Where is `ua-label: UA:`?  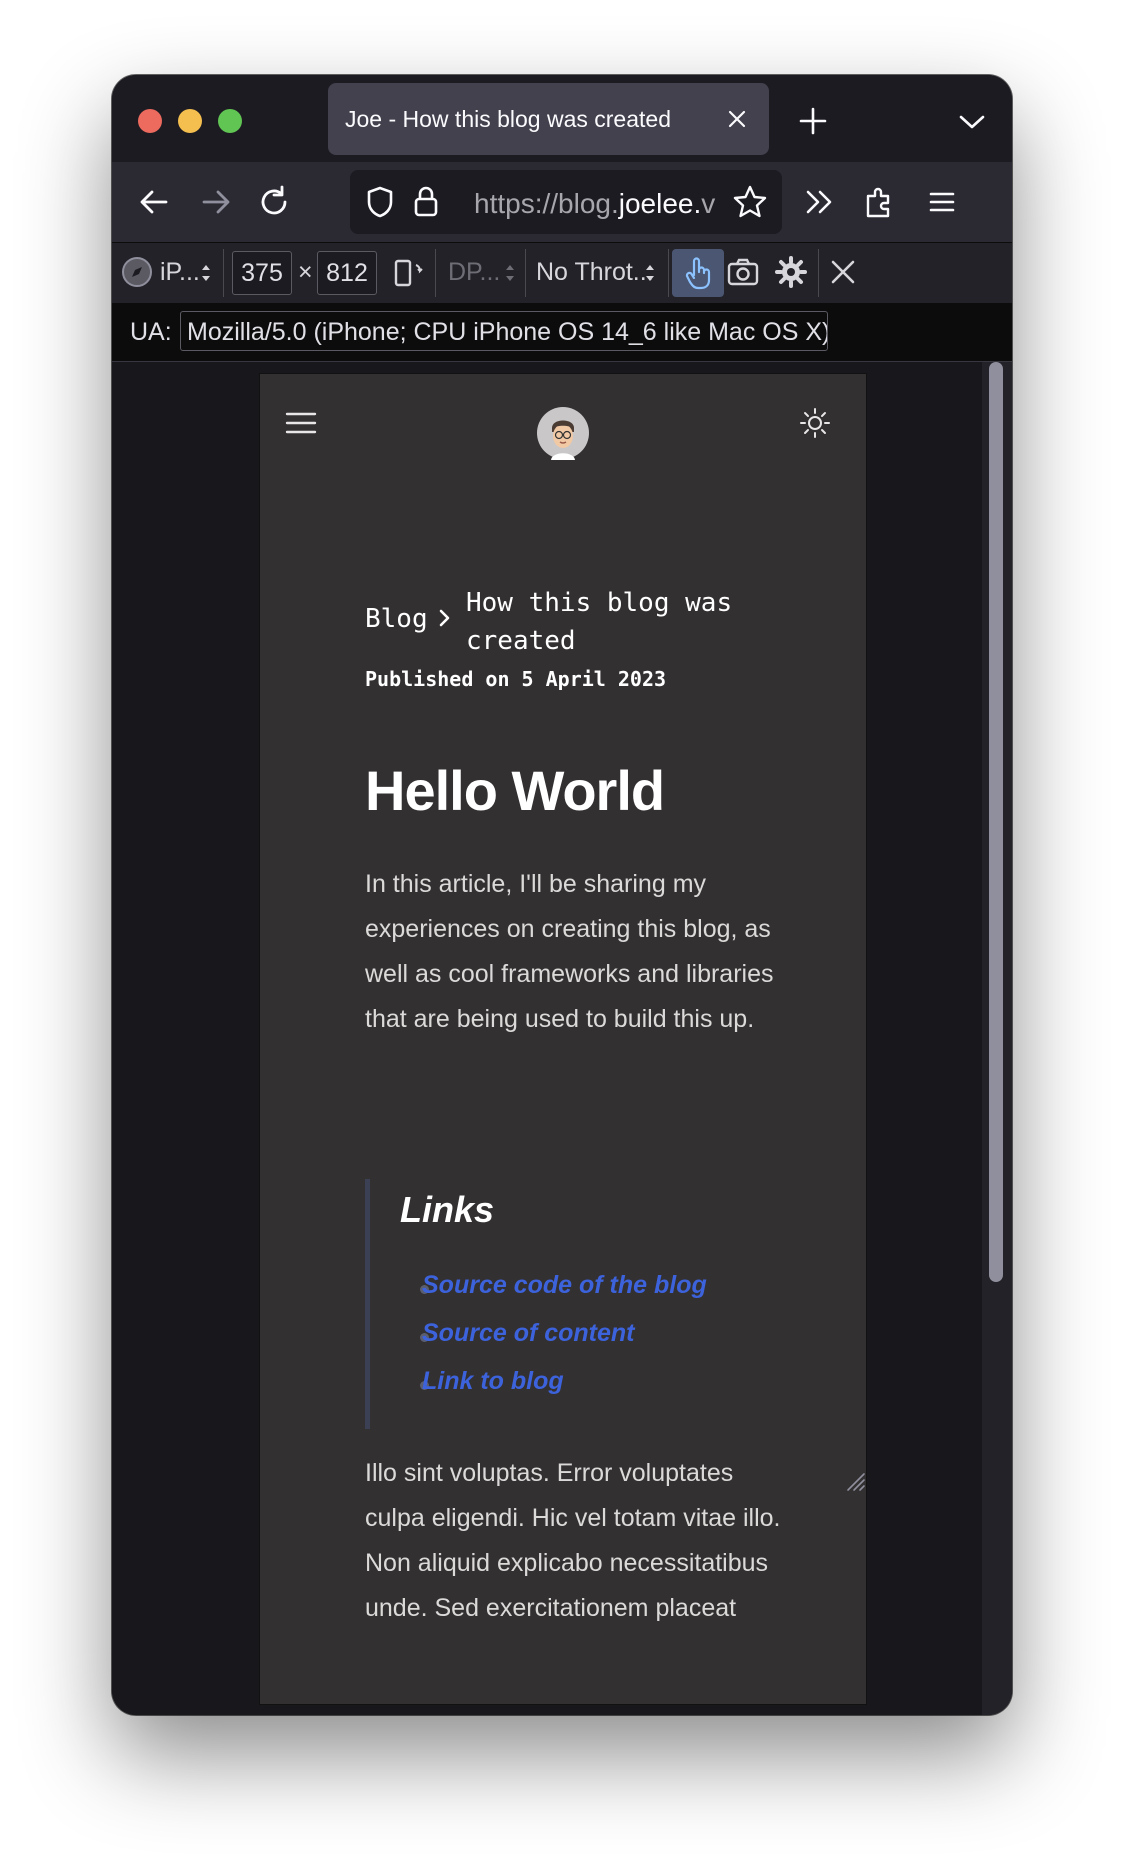 ua-label: UA: is located at coordinates (151, 332).